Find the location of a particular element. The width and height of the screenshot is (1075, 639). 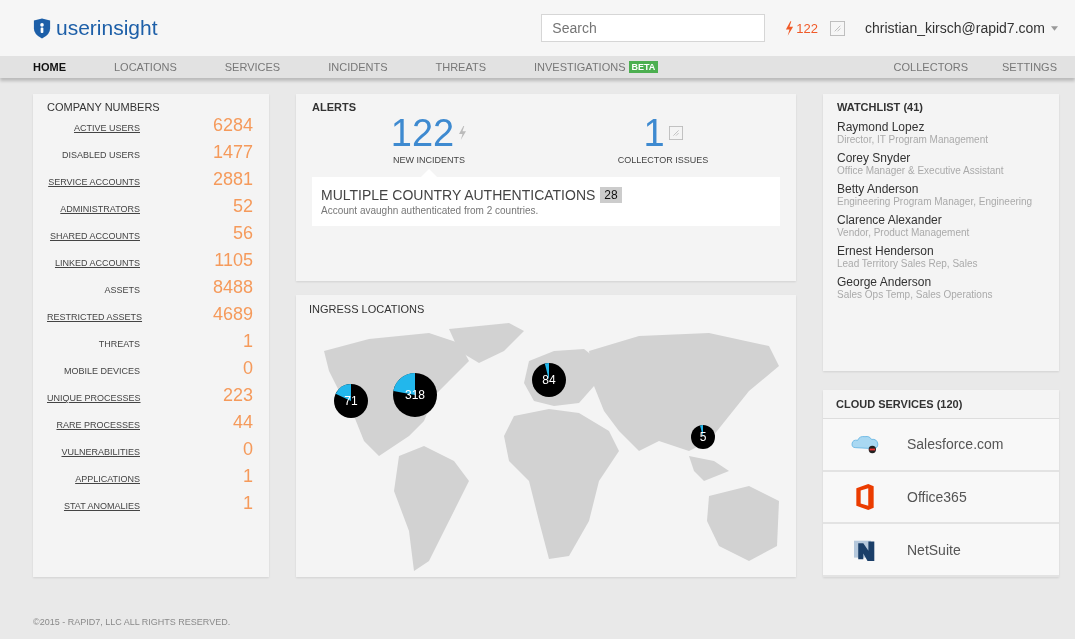

metric-label: ASSETS is located at coordinates (121, 290).